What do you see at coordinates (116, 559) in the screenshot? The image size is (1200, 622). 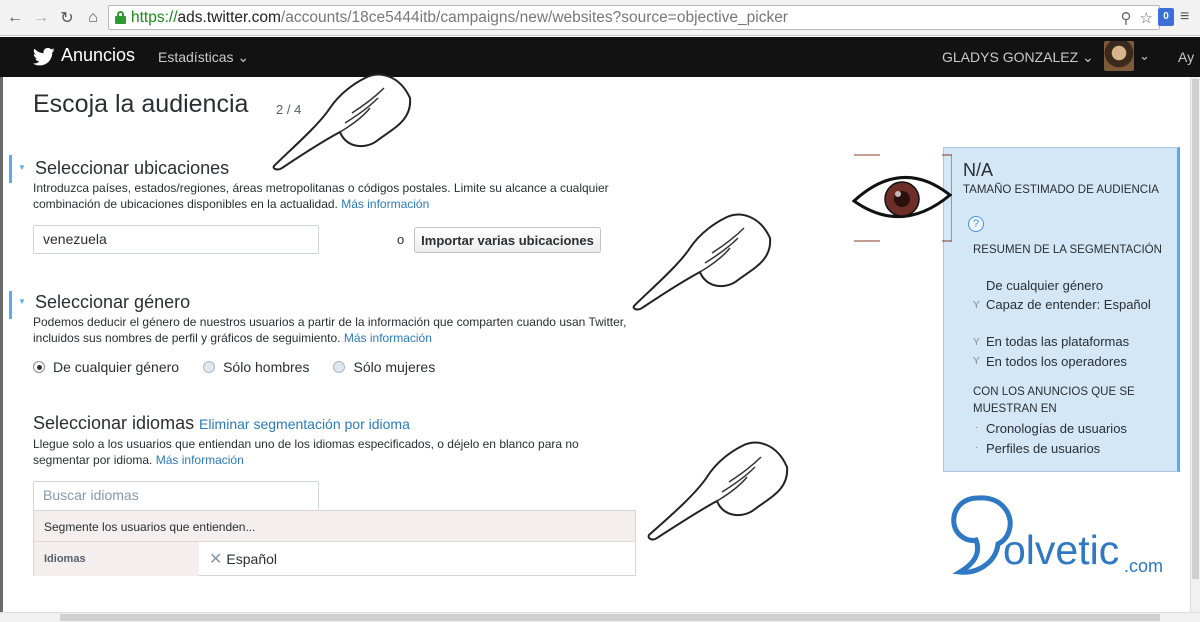 I see `language-row-label: Idiomas` at bounding box center [116, 559].